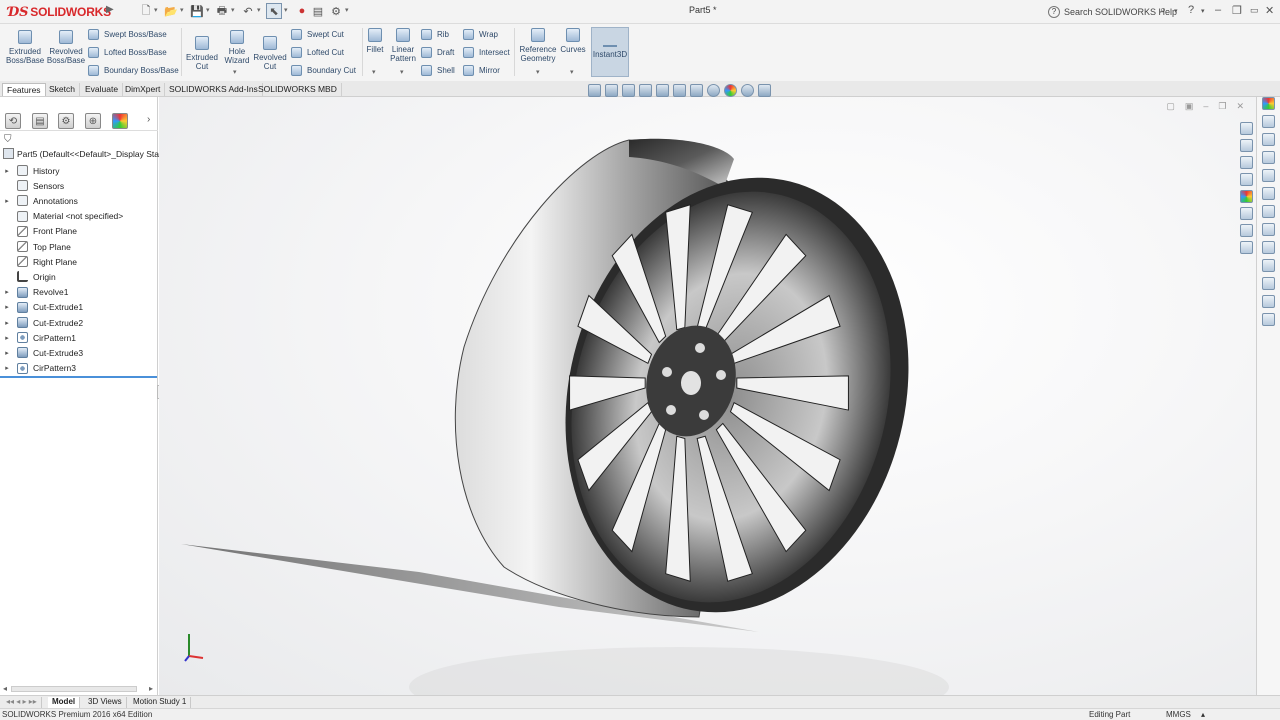 Image resolution: width=1280 pixels, height=720 pixels. Describe the element at coordinates (375, 41) in the screenshot. I see `fillet-button: Fillet` at that location.